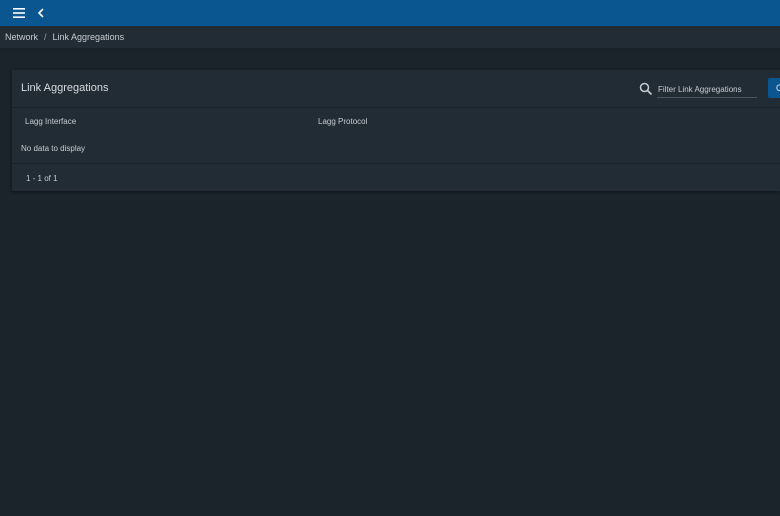  I want to click on empty-table-row: No data to display, so click(396, 149).